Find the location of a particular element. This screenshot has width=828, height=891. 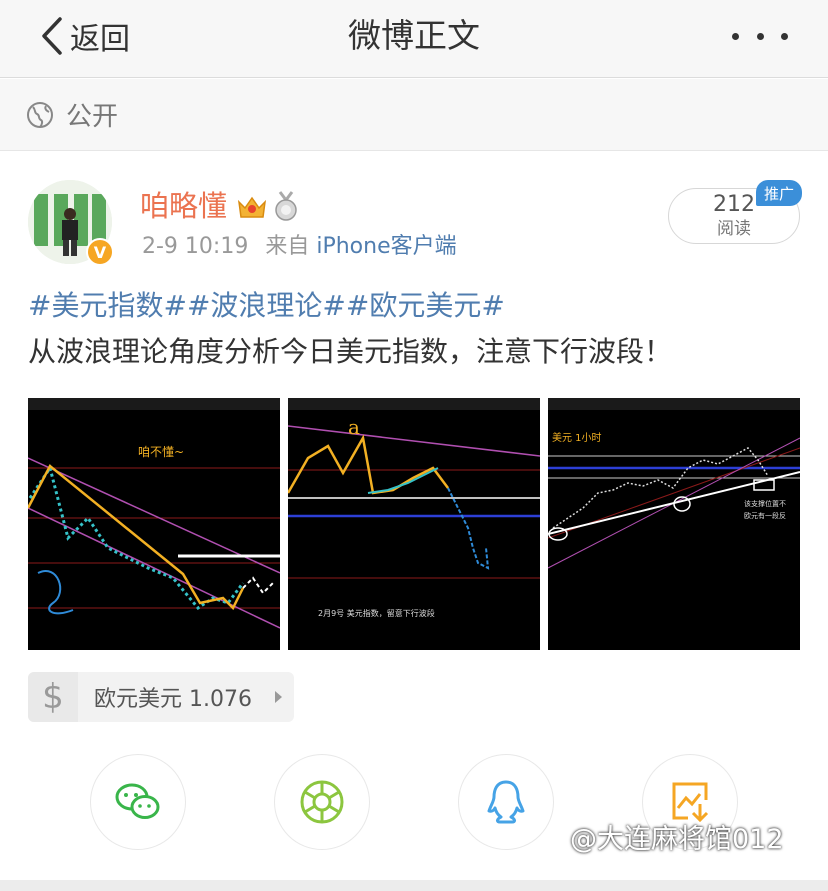

image-3-annotation: 美元 1小时 is located at coordinates (577, 437).